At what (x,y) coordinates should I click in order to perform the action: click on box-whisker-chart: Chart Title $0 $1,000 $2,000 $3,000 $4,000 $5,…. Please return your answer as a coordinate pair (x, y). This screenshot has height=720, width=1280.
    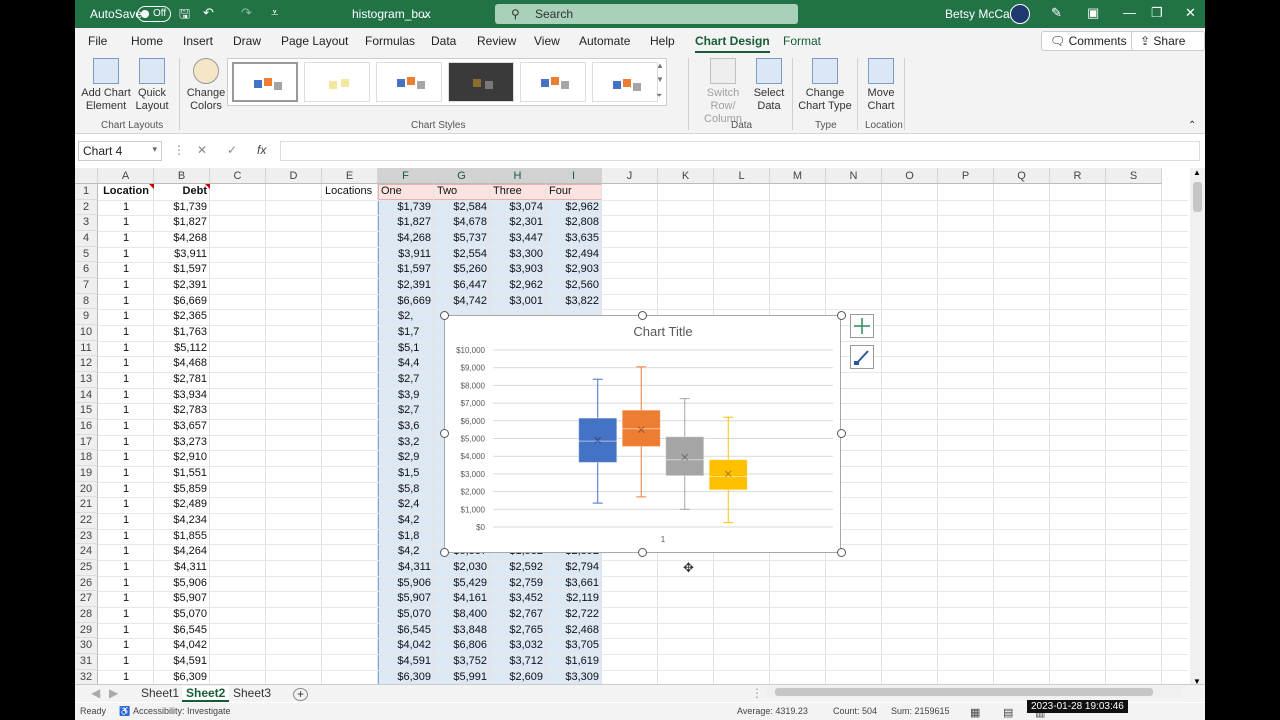
    Looking at the image, I should click on (642, 434).